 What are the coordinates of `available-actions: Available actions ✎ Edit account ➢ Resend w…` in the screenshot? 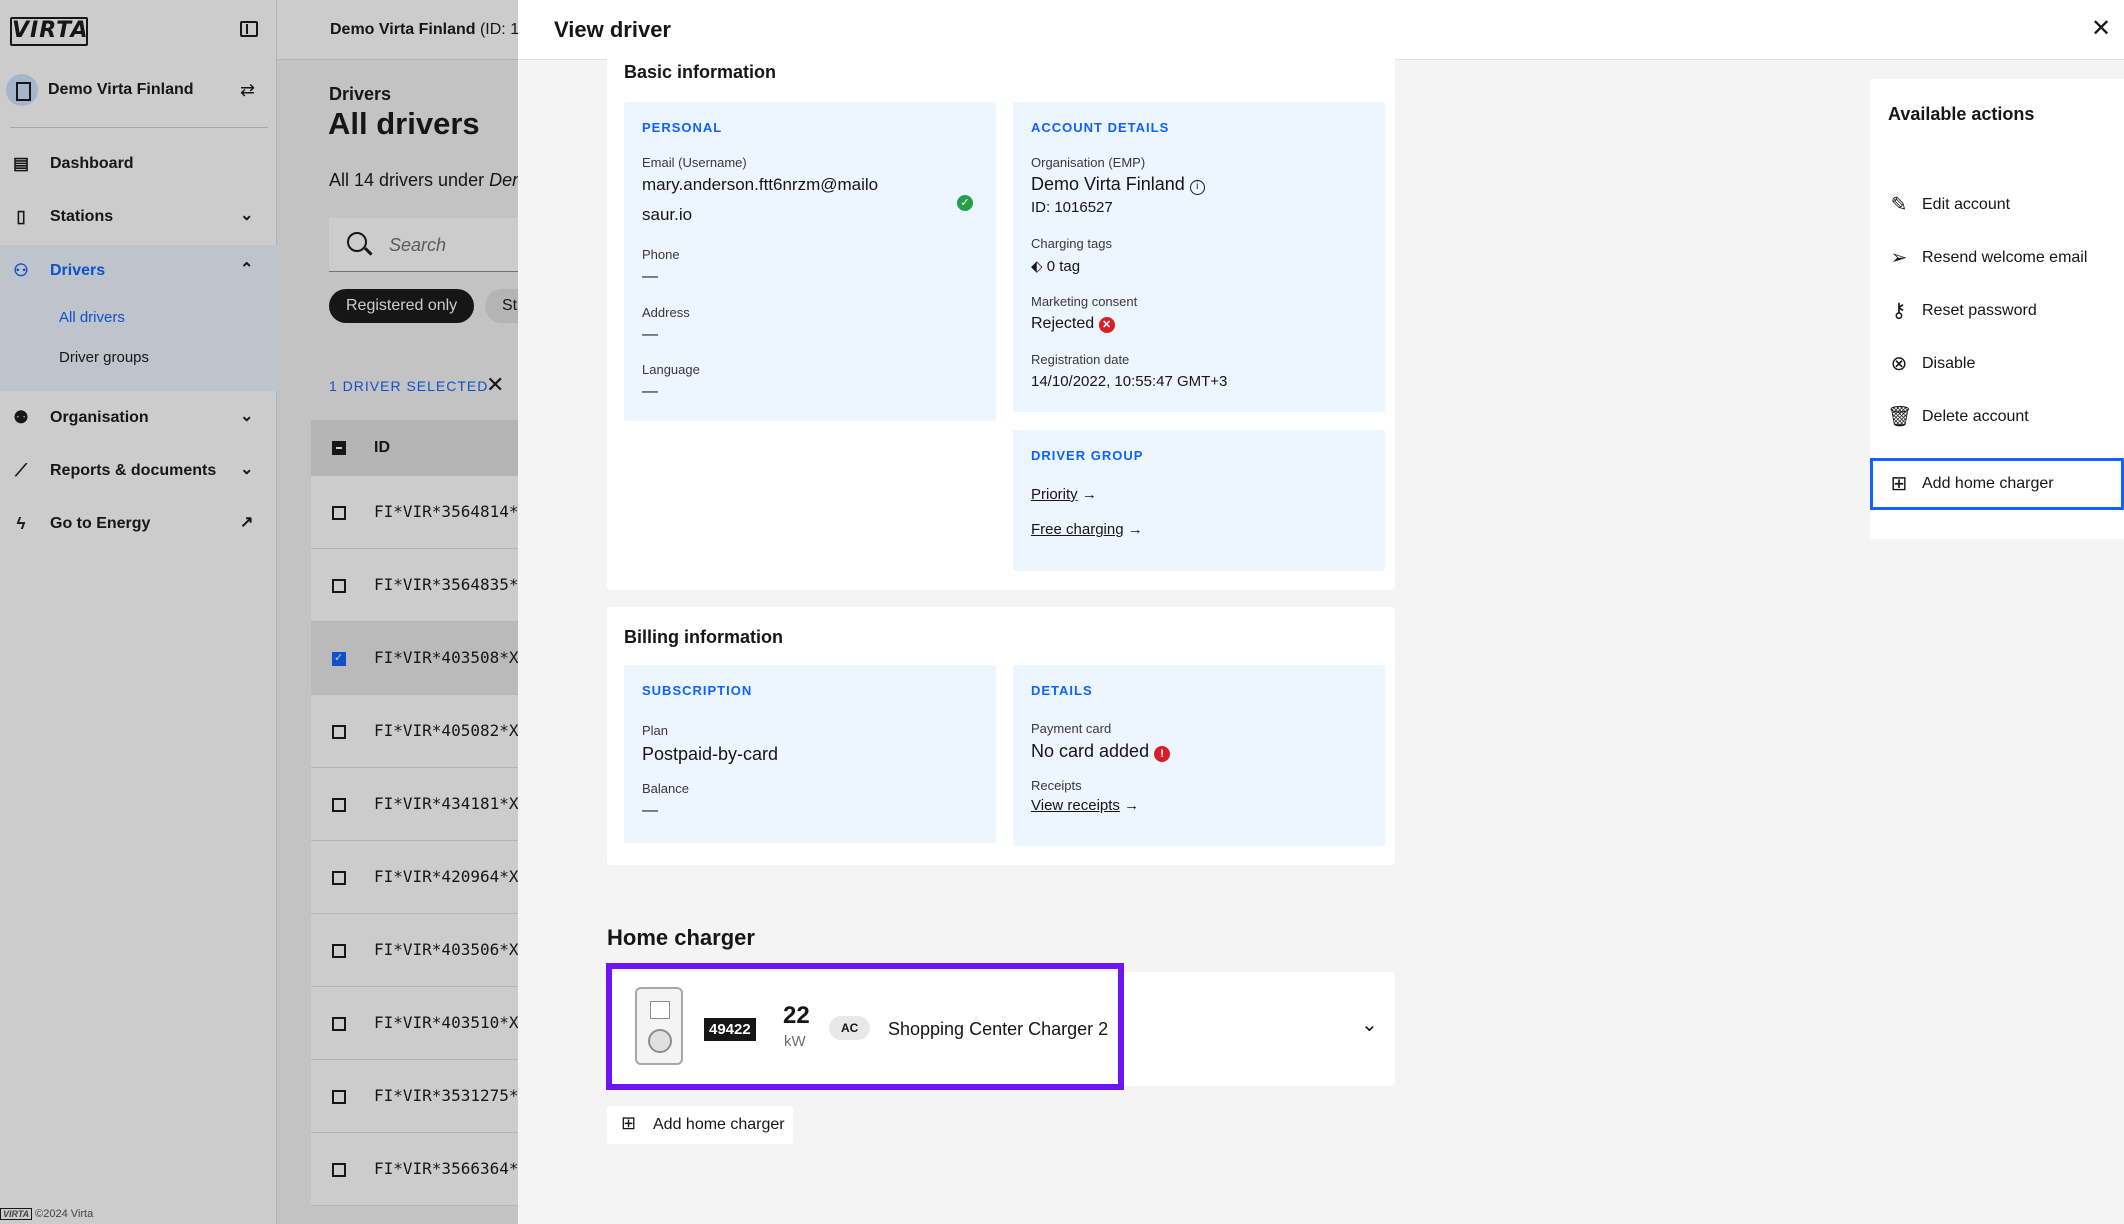 It's located at (1997, 309).